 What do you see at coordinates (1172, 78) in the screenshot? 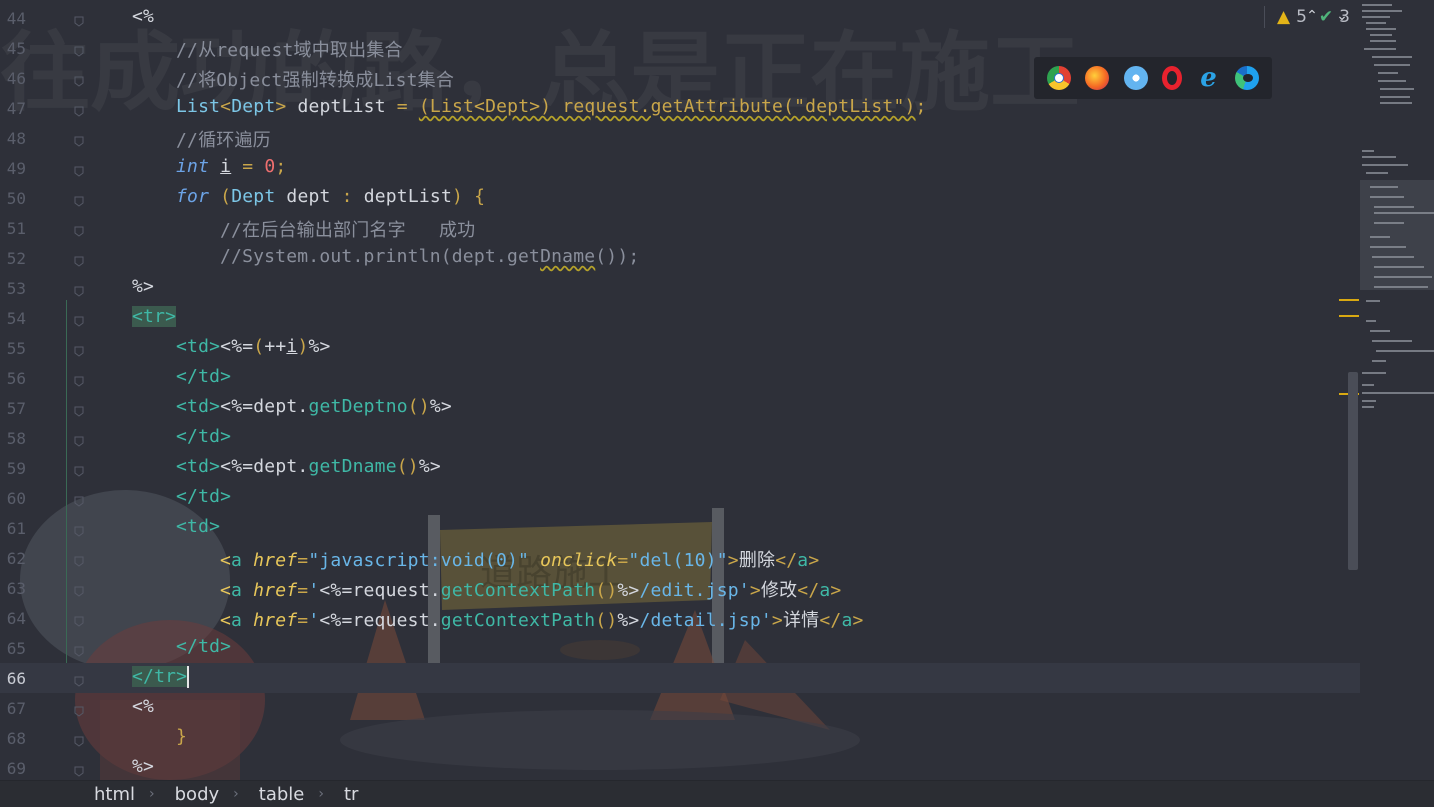
I see `opera-icon` at bounding box center [1172, 78].